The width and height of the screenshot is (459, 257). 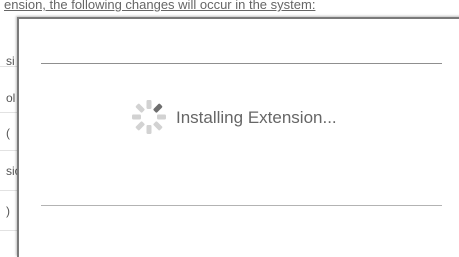 I want to click on spinner-segments, so click(x=149, y=117).